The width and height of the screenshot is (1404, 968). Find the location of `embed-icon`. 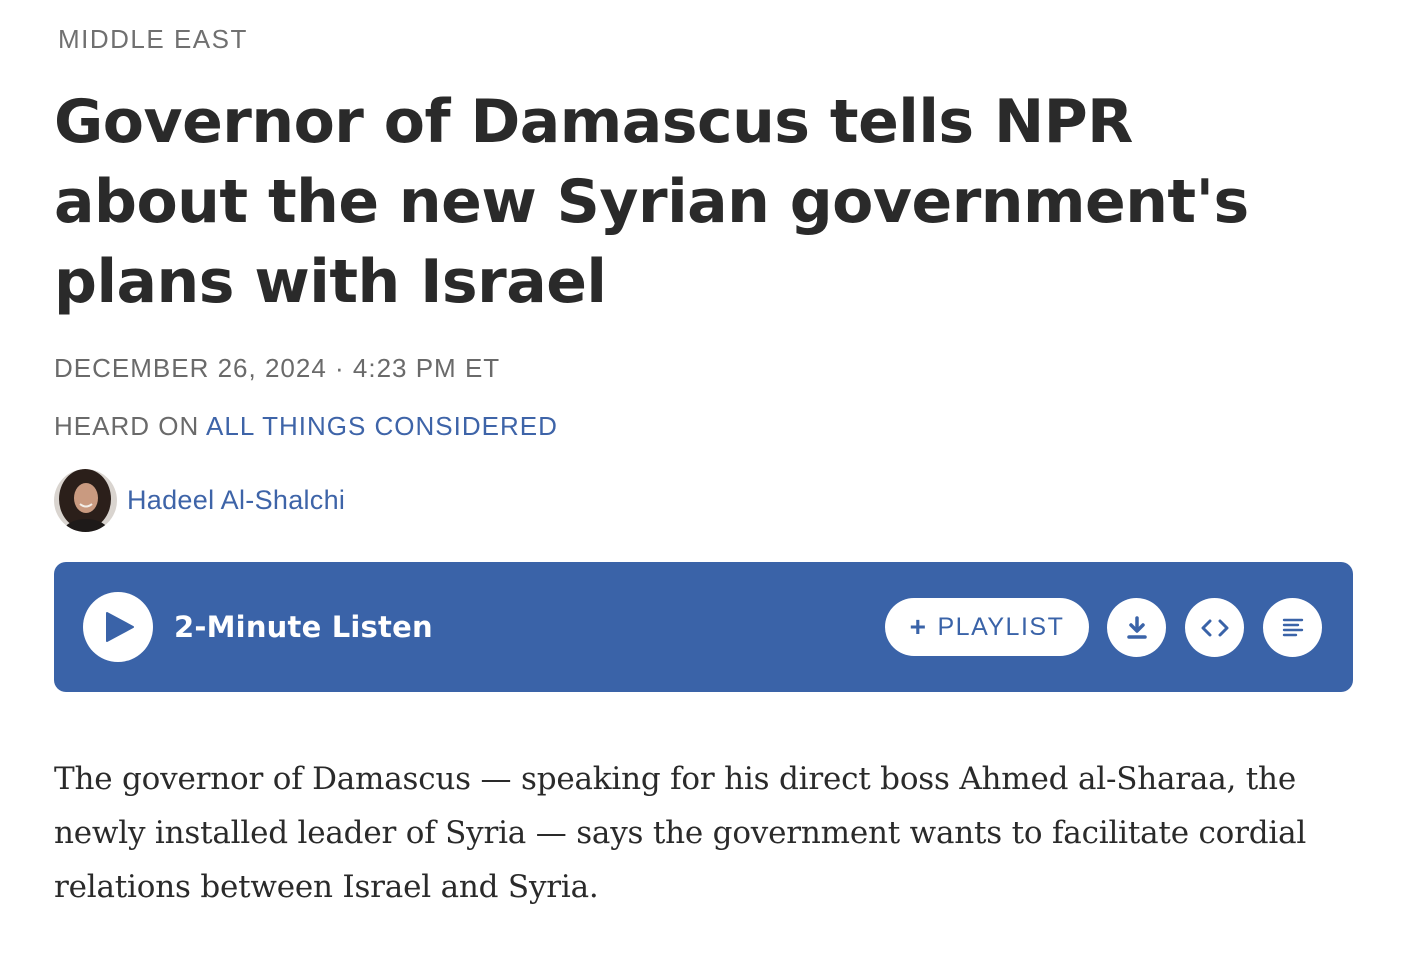

embed-icon is located at coordinates (1214, 627).